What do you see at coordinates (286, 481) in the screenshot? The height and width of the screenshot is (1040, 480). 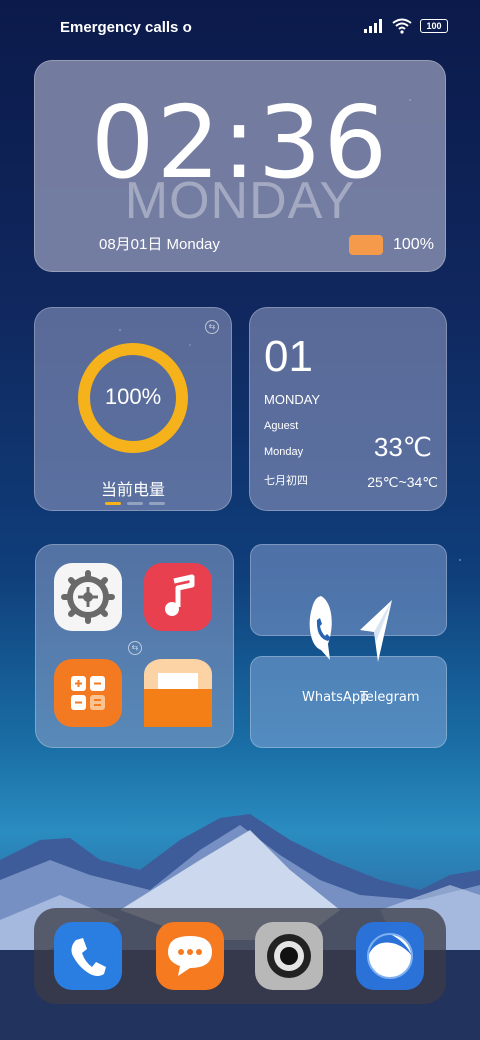 I see `lunar-date: 七月初四` at bounding box center [286, 481].